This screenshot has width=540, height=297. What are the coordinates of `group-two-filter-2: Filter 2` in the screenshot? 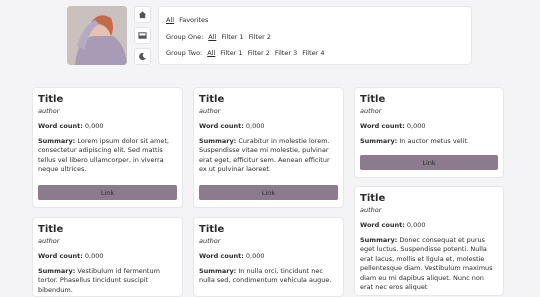 It's located at (259, 53).